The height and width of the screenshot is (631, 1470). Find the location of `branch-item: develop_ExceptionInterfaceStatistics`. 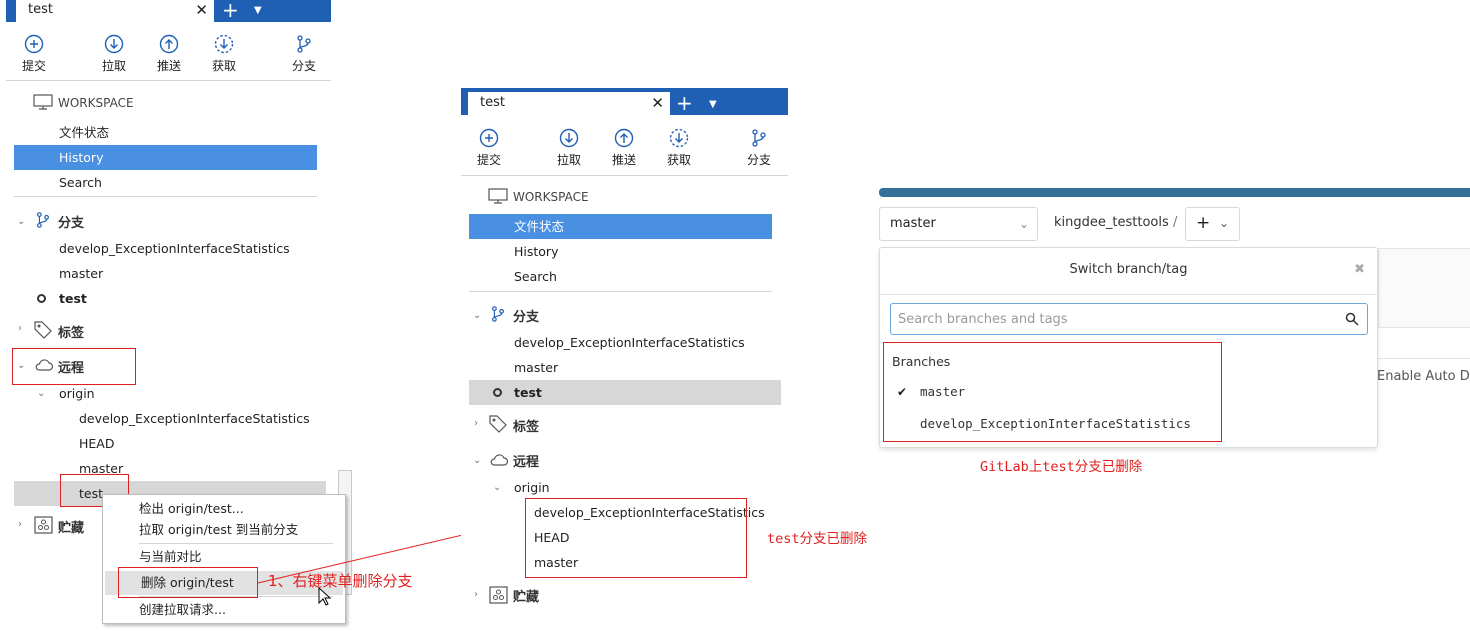

branch-item: develop_ExceptionInterfaceStatistics is located at coordinates (629, 342).